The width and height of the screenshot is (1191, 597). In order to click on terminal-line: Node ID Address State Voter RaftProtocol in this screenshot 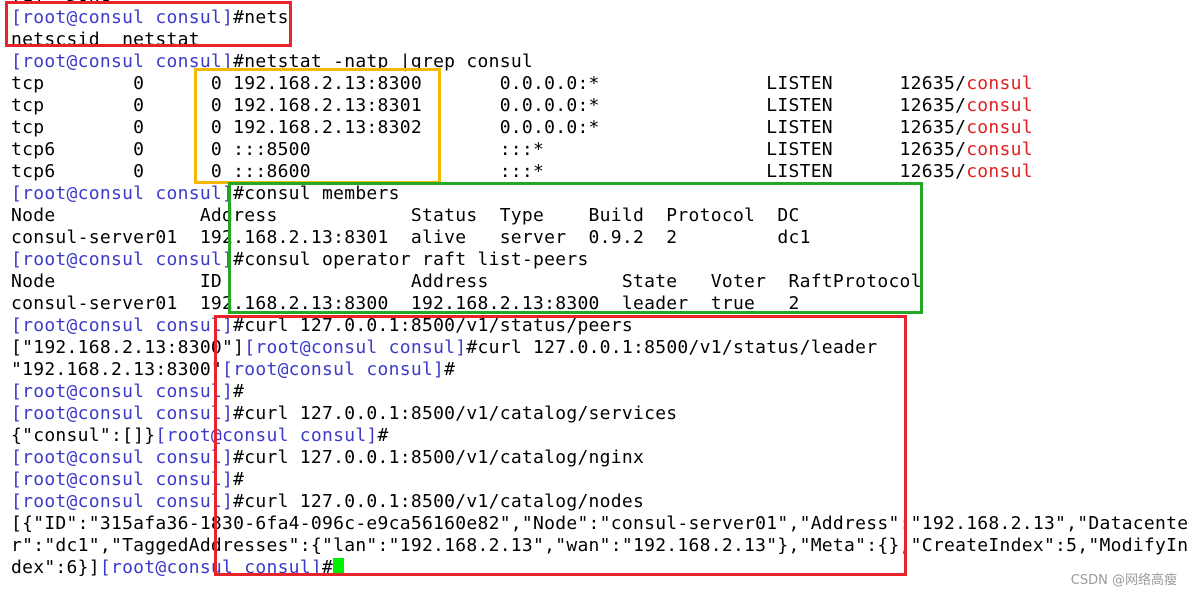, I will do `click(599, 282)`.